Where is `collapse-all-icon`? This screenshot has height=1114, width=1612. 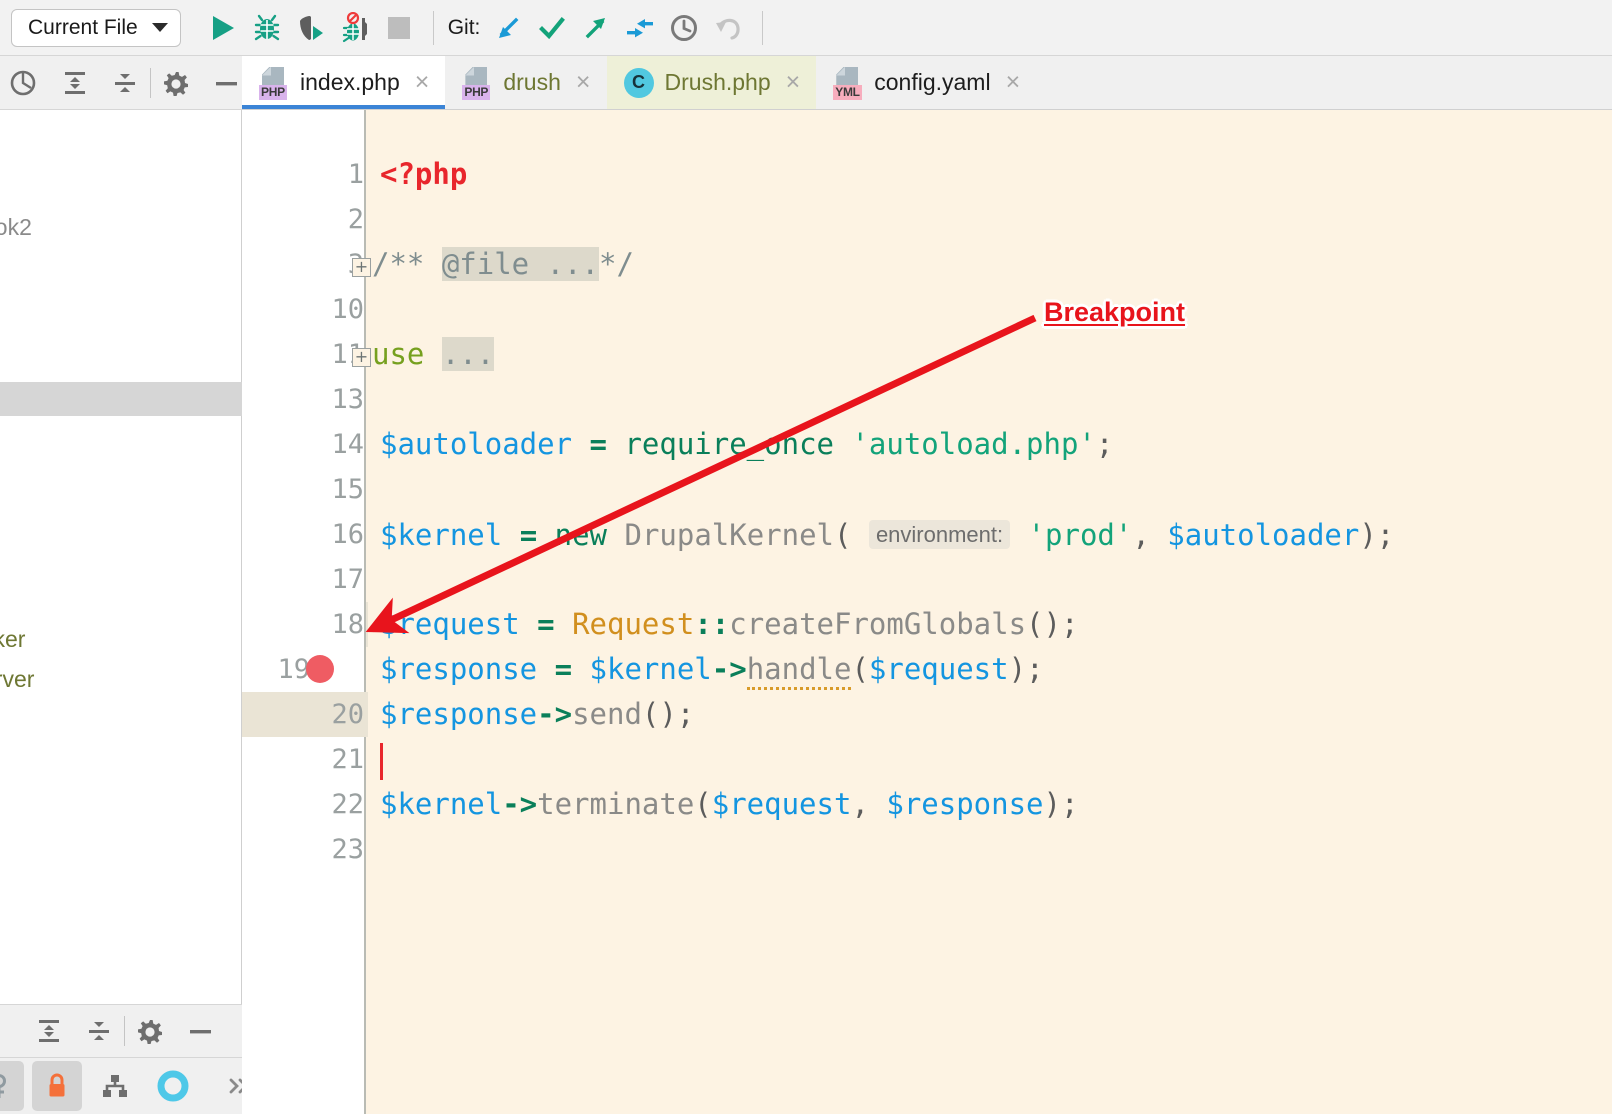
collapse-all-icon is located at coordinates (125, 82).